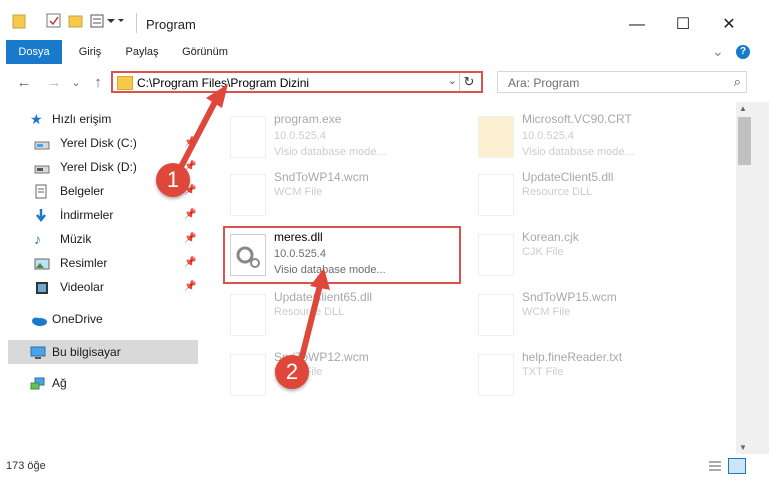  Describe the element at coordinates (715, 467) in the screenshot. I see `details-view-icon` at that location.